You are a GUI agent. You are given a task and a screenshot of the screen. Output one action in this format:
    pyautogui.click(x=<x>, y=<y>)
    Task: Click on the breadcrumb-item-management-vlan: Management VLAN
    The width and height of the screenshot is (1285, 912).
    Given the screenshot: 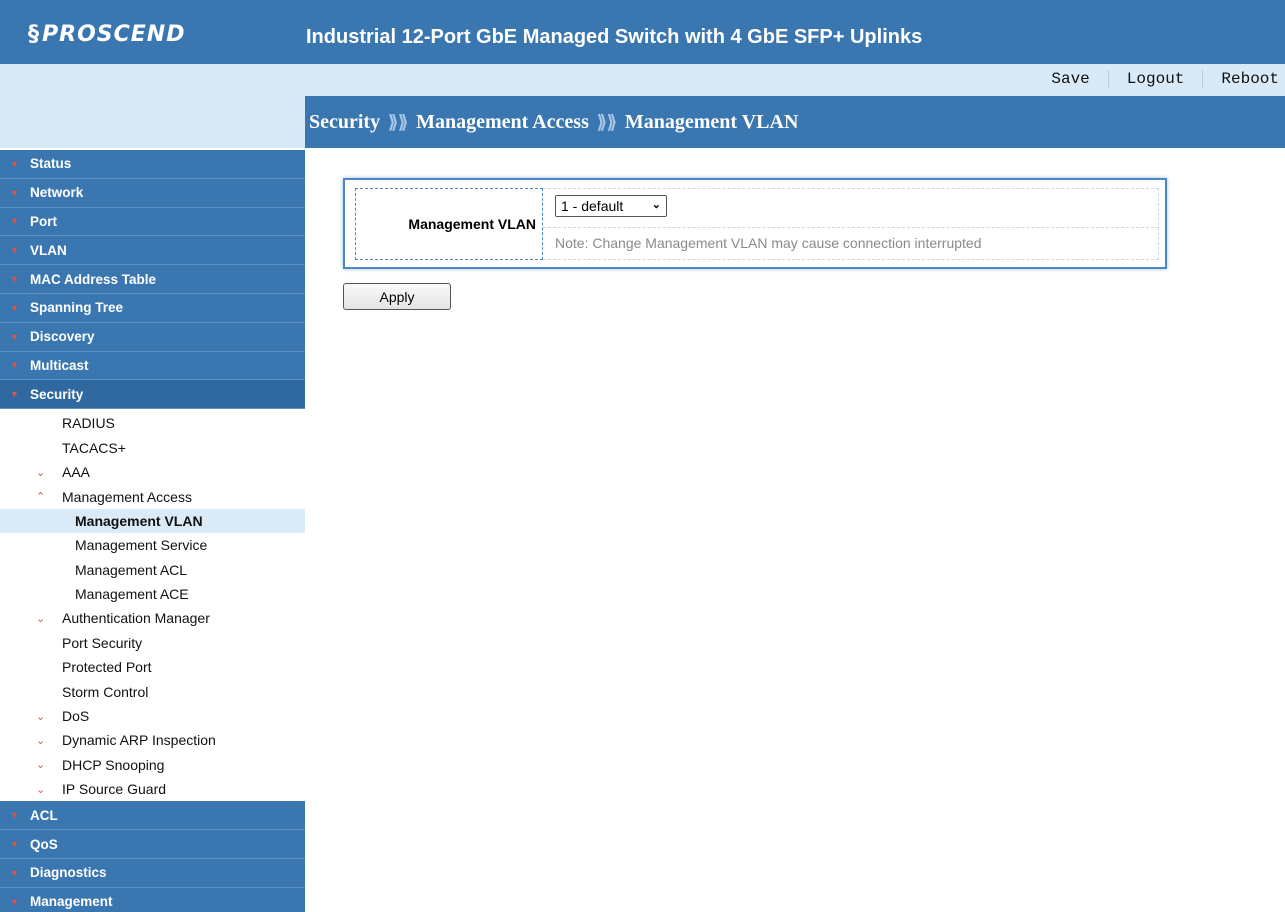 What is the action you would take?
    pyautogui.click(x=711, y=121)
    